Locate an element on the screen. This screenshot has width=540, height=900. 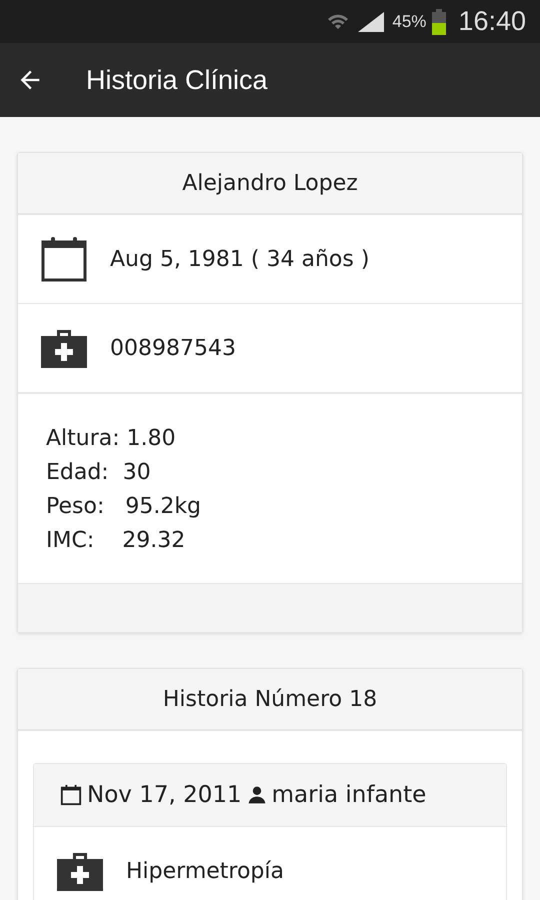
birth-date: Aug 5, 1981 ( 34 años ) is located at coordinates (240, 259).